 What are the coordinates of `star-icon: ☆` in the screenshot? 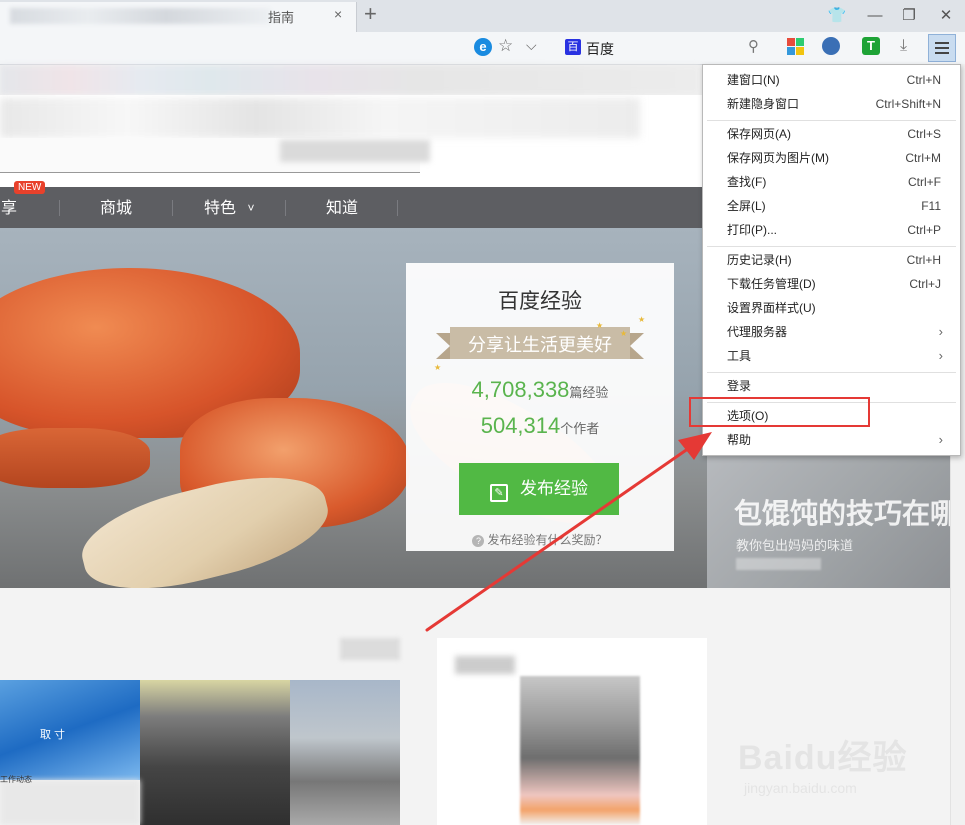 It's located at (505, 46).